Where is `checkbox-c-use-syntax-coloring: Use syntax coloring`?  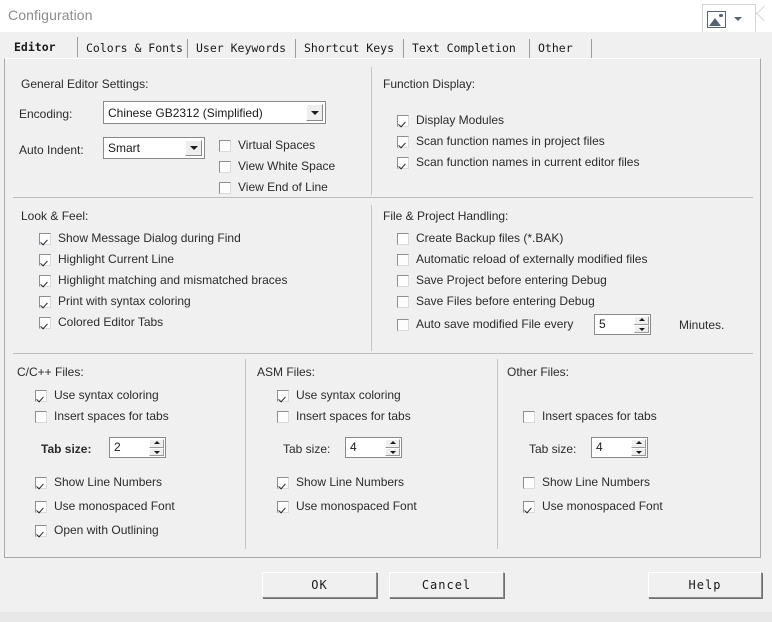 checkbox-c-use-syntax-coloring: Use syntax coloring is located at coordinates (97, 395).